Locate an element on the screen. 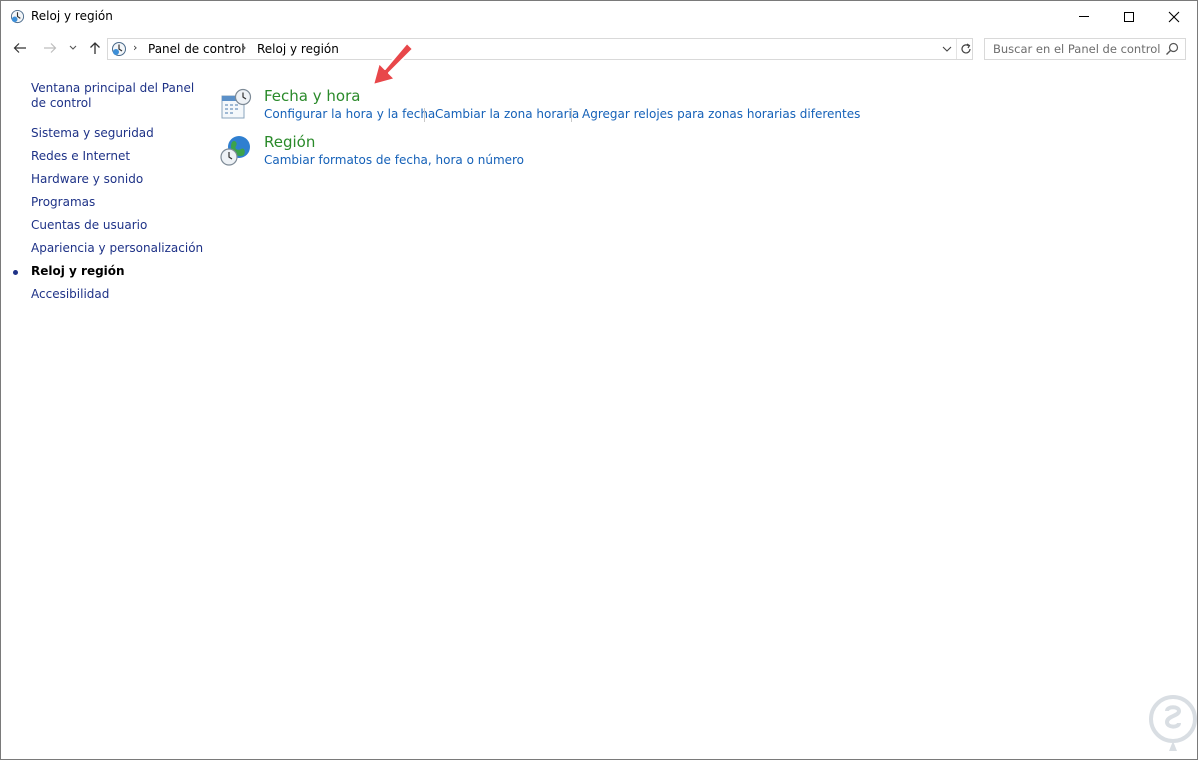  annotation-arrow-icon is located at coordinates (393, 64).